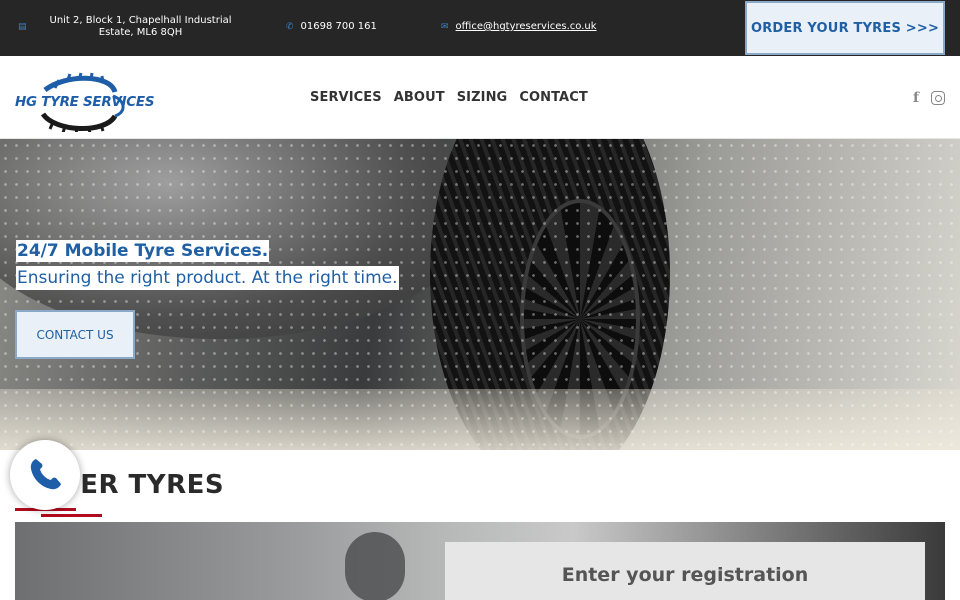 The image size is (960, 600). What do you see at coordinates (938, 98) in the screenshot?
I see `instagram-icon` at bounding box center [938, 98].